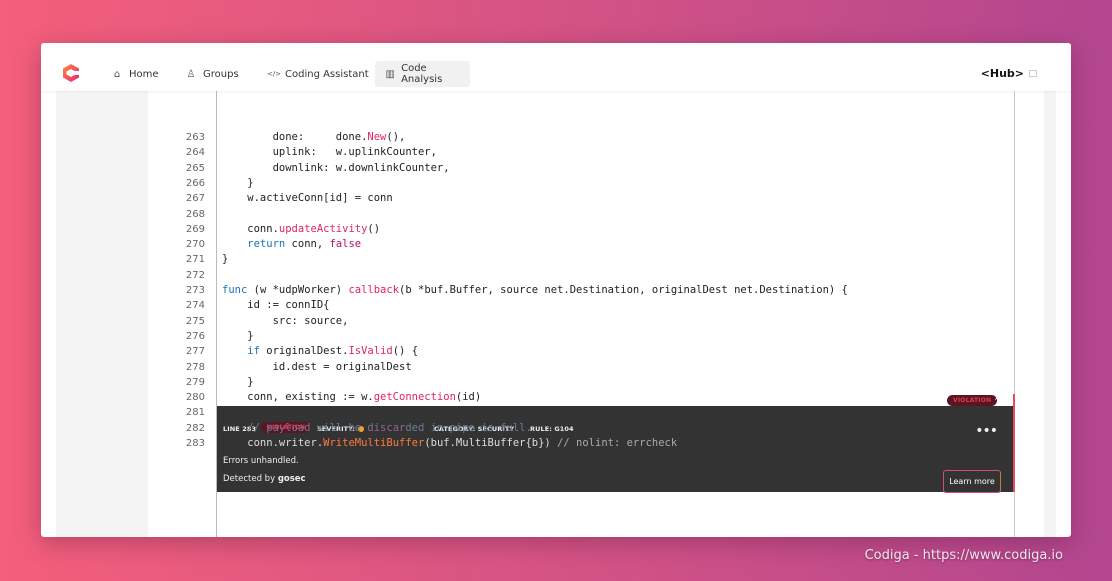 The width and height of the screenshot is (1112, 581). I want to click on line-number: 270, so click(195, 245).